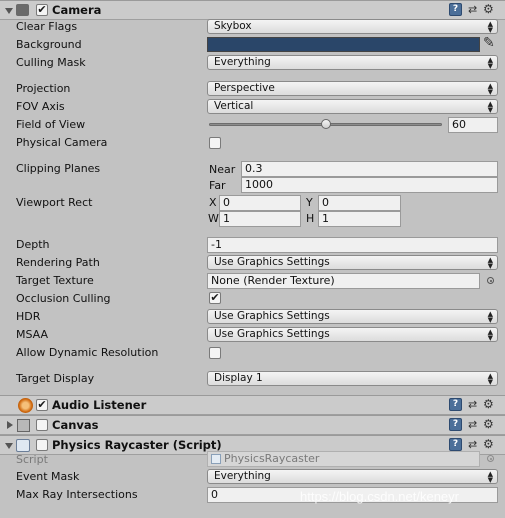  What do you see at coordinates (217, 185) in the screenshot?
I see `far-label: Far` at bounding box center [217, 185].